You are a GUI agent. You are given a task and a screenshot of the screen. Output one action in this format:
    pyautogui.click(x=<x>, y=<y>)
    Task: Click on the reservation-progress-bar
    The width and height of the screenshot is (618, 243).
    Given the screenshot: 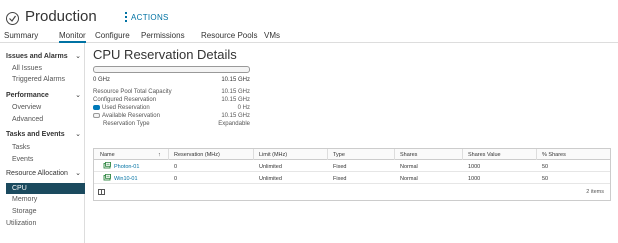 What is the action you would take?
    pyautogui.click(x=171, y=69)
    